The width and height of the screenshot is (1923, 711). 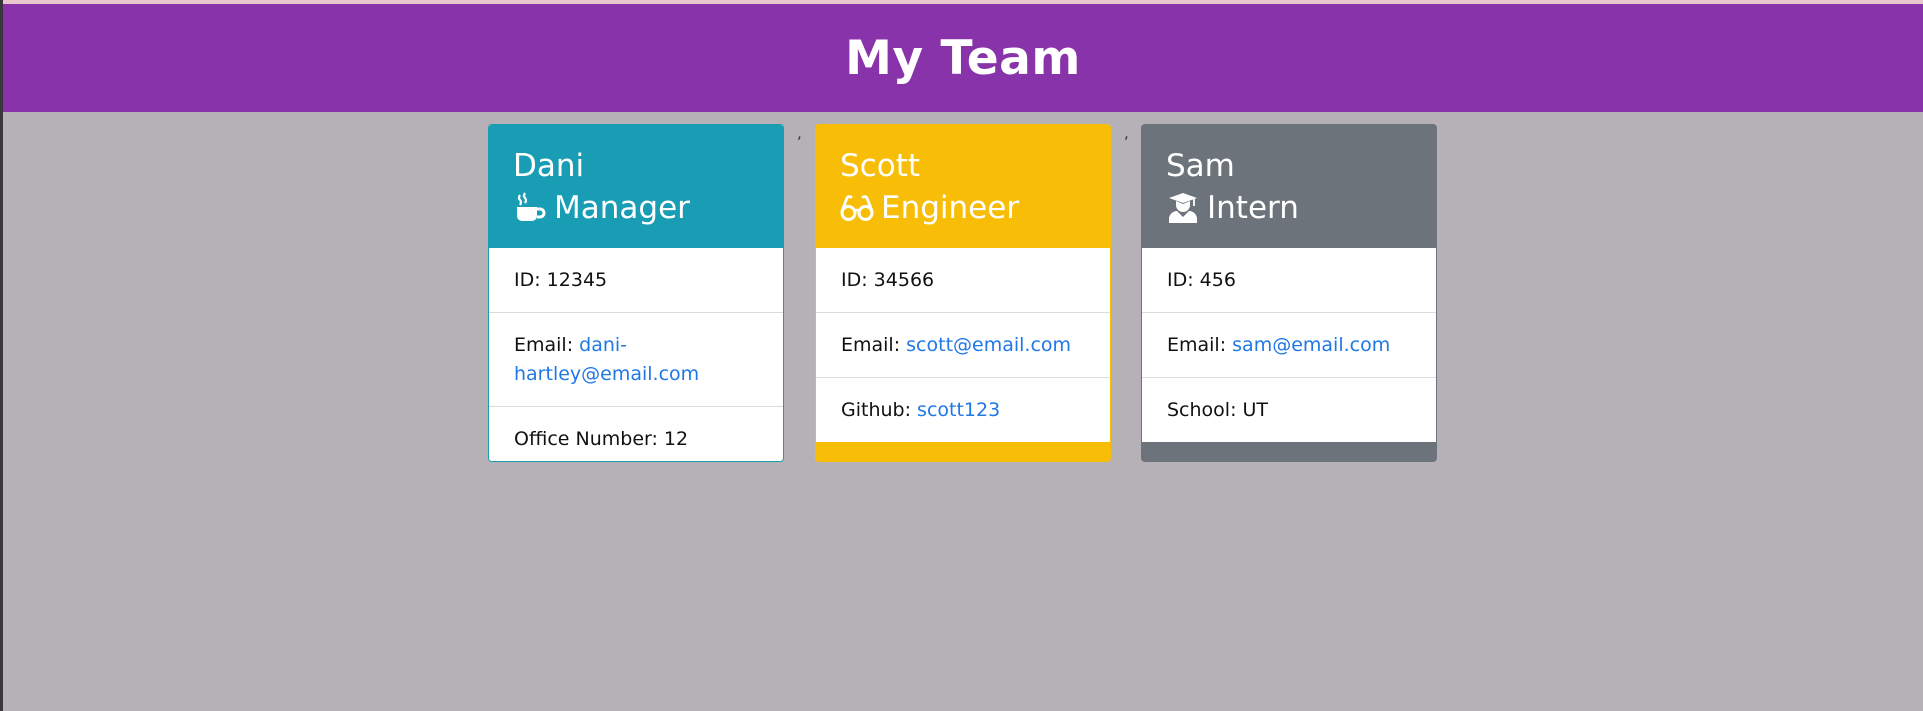 I want to click on employee-name: Scott, so click(x=880, y=166).